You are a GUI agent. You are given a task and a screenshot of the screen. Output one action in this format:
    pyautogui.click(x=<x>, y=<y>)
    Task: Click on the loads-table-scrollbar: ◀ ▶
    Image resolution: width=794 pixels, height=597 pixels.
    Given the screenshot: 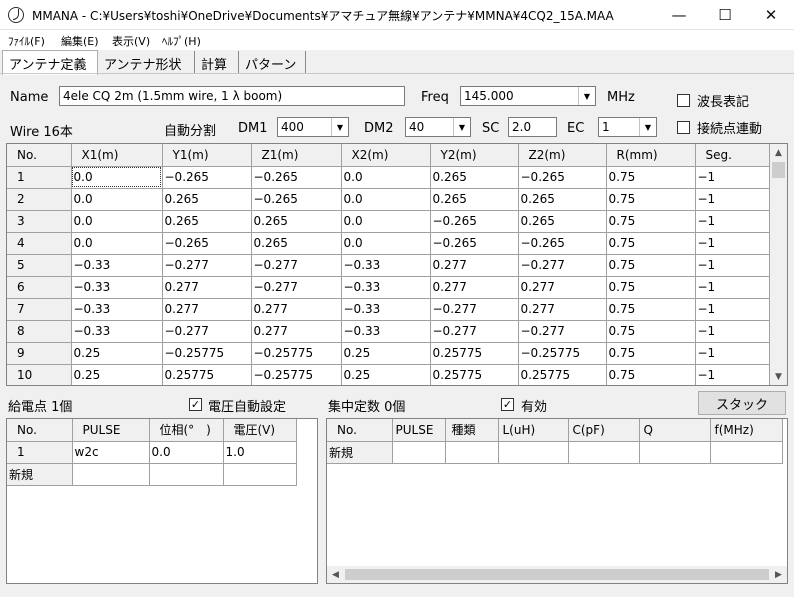 What is the action you would take?
    pyautogui.click(x=557, y=574)
    